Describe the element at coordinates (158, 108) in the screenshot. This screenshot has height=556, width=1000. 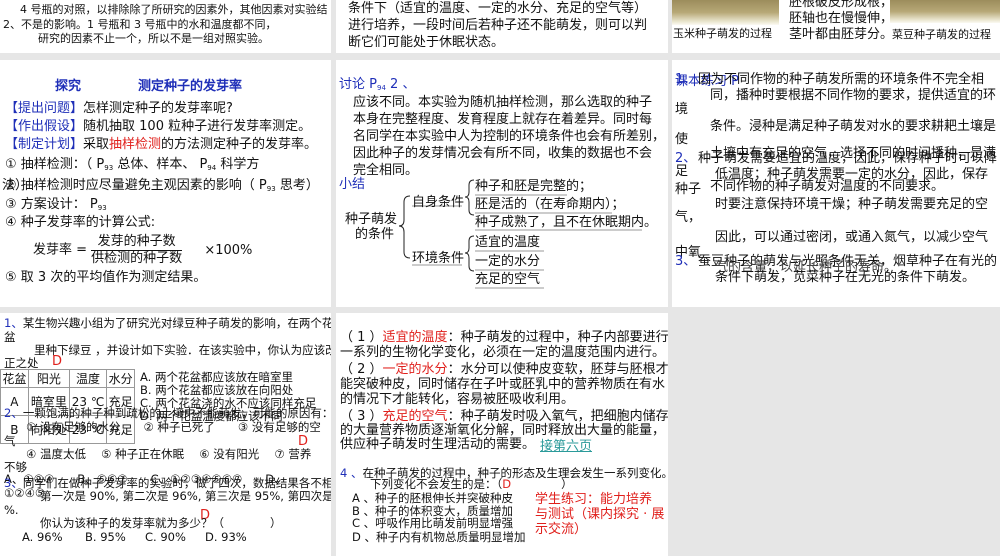
I see `text: 怎样测定种子的发芽率呢?` at that location.